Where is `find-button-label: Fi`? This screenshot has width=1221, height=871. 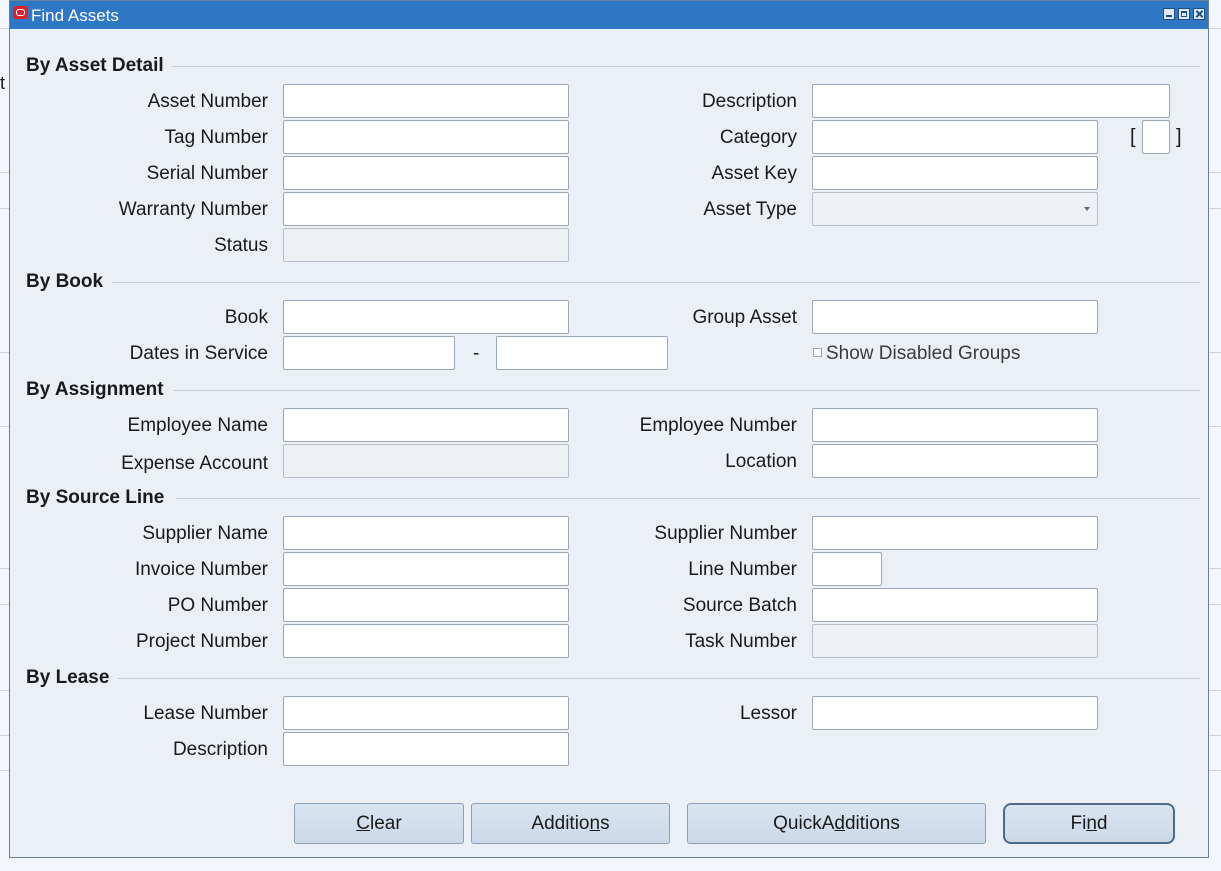 find-button-label: Fi is located at coordinates (1078, 823).